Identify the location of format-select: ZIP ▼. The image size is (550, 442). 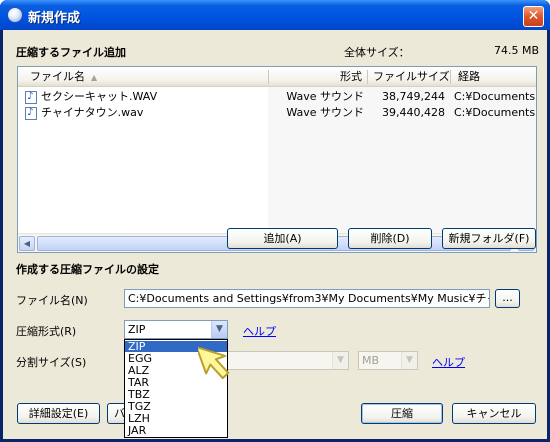
(176, 329).